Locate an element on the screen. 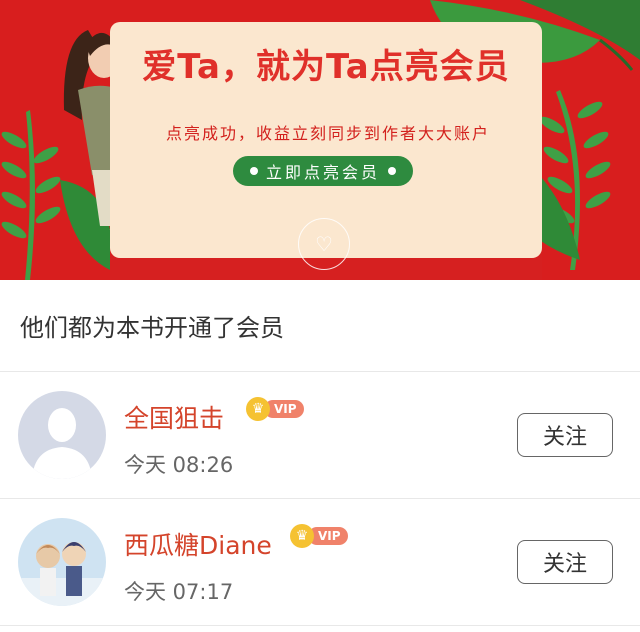  heart-seal-icon: ♡ is located at coordinates (324, 244).